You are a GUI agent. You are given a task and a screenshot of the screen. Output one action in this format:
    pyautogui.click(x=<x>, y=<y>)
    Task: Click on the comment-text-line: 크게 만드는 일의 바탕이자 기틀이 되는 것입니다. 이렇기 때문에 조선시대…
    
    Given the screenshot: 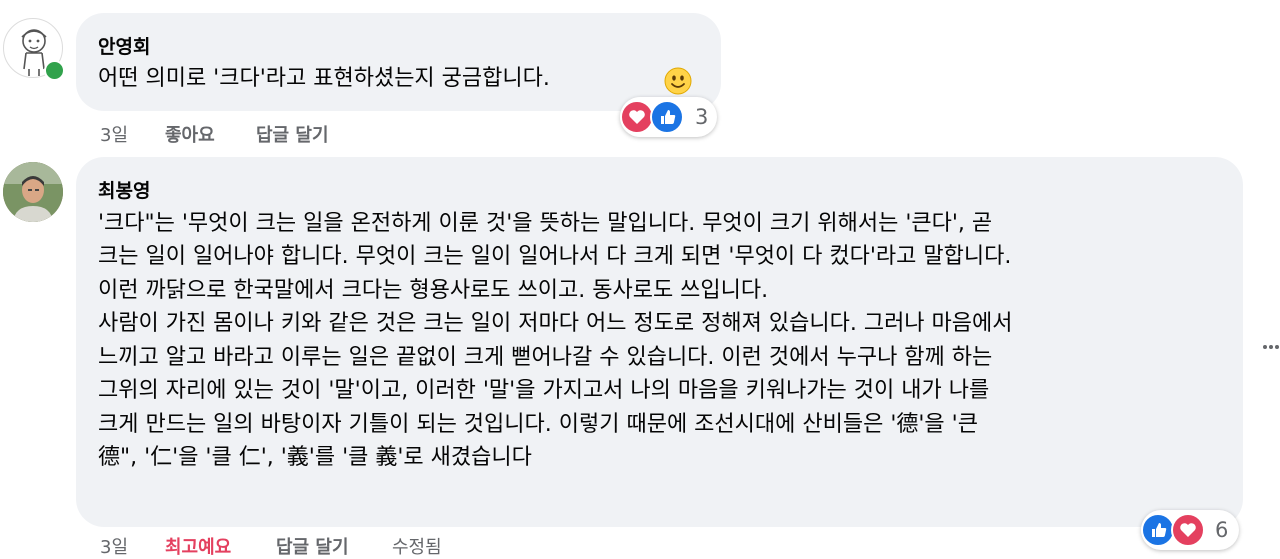 What is the action you would take?
    pyautogui.click(x=538, y=424)
    